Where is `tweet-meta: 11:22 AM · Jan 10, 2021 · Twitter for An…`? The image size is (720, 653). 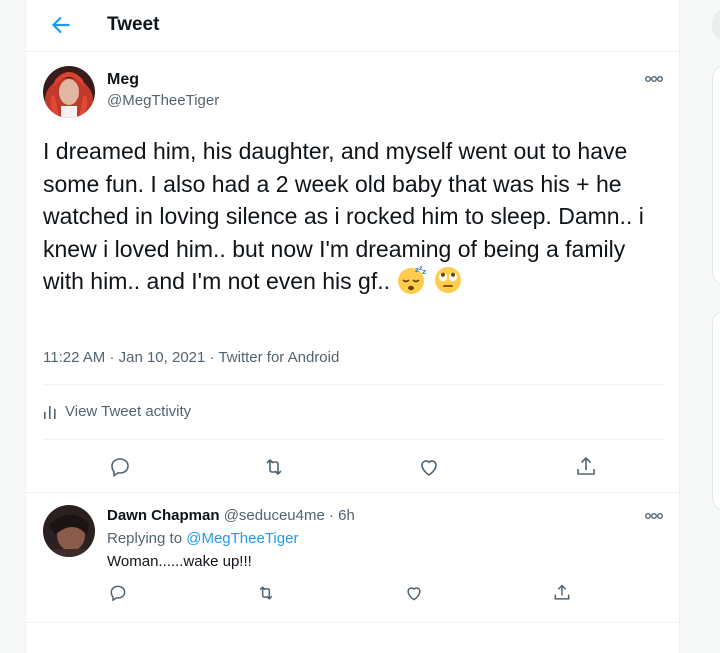
tweet-meta: 11:22 AM · Jan 10, 2021 · Twitter for An… is located at coordinates (191, 357).